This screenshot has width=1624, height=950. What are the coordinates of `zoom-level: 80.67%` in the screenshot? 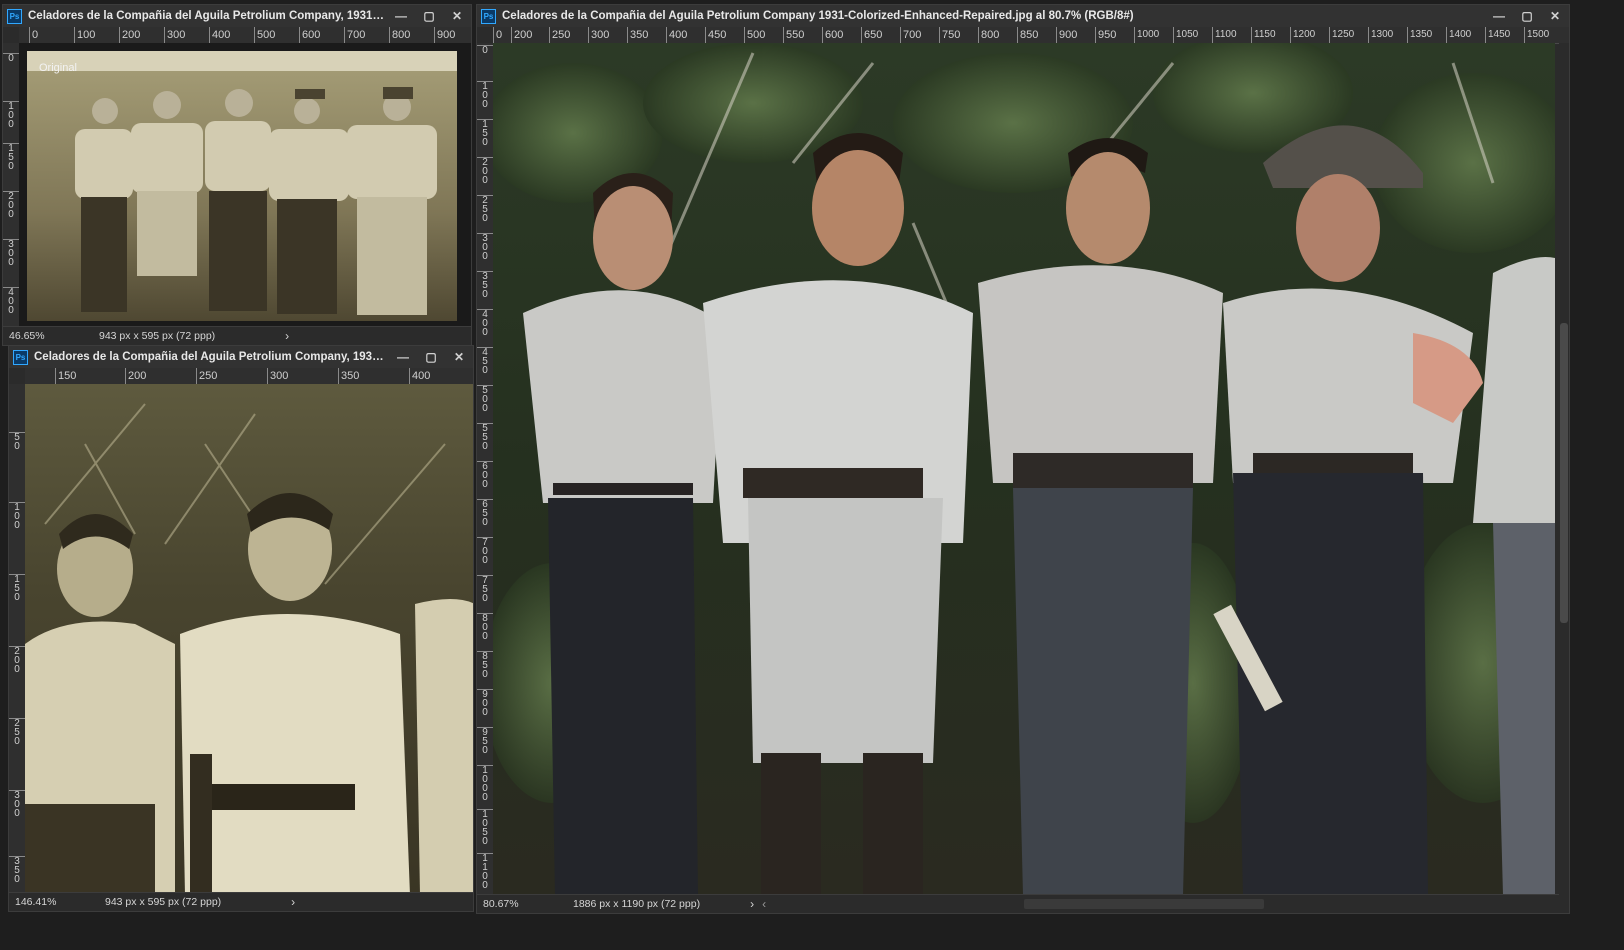 It's located at (515, 904).